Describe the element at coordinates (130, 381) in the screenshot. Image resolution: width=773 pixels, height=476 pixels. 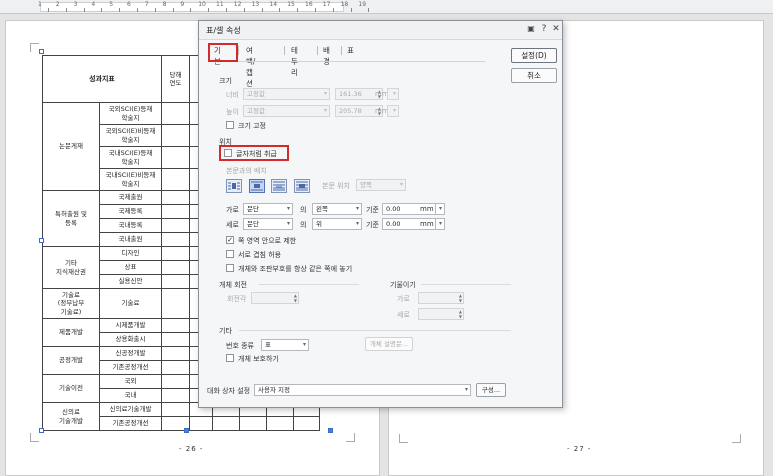
I see `table-item-cell: 국외` at that location.